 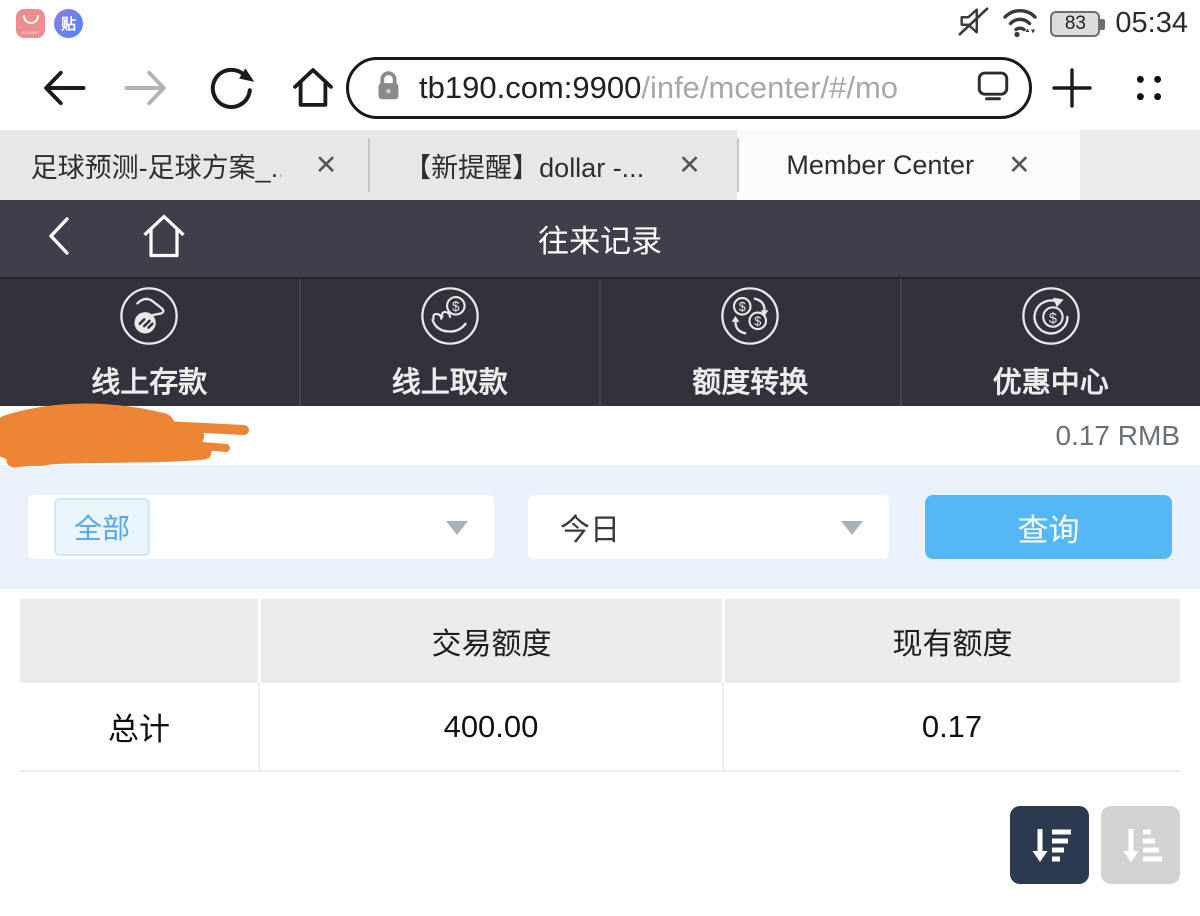 I want to click on sort-ascending-button, so click(x=1140, y=845).